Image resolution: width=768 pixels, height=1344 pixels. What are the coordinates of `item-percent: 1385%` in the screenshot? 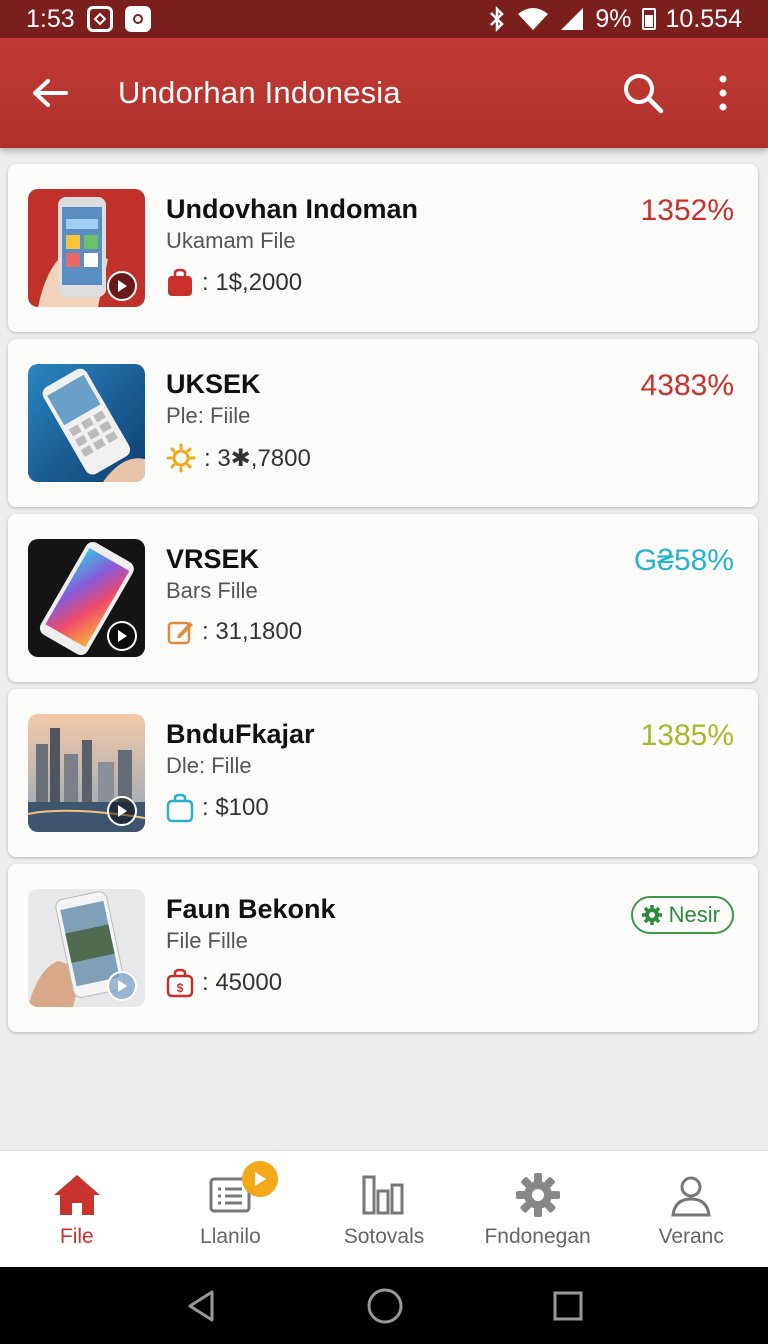 It's located at (687, 735).